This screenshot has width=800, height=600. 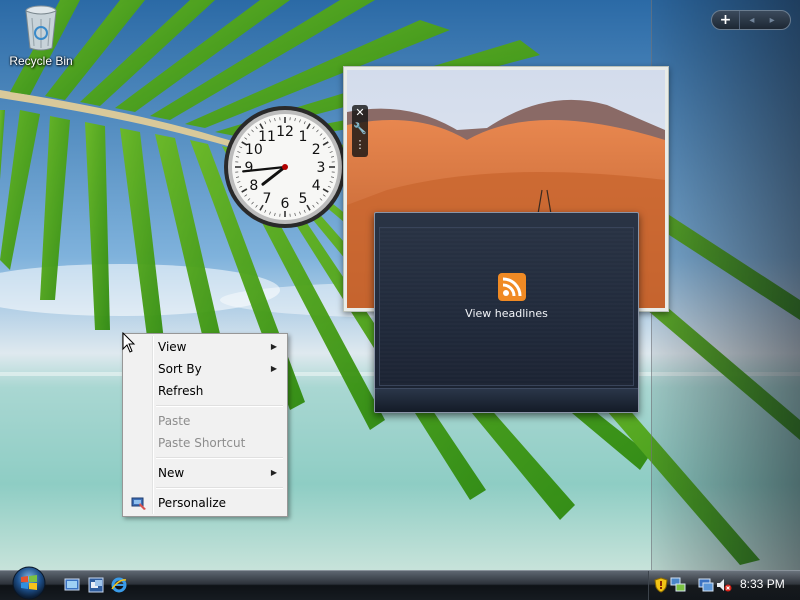 What do you see at coordinates (205, 347) in the screenshot?
I see `menu-item-view: View ▶` at bounding box center [205, 347].